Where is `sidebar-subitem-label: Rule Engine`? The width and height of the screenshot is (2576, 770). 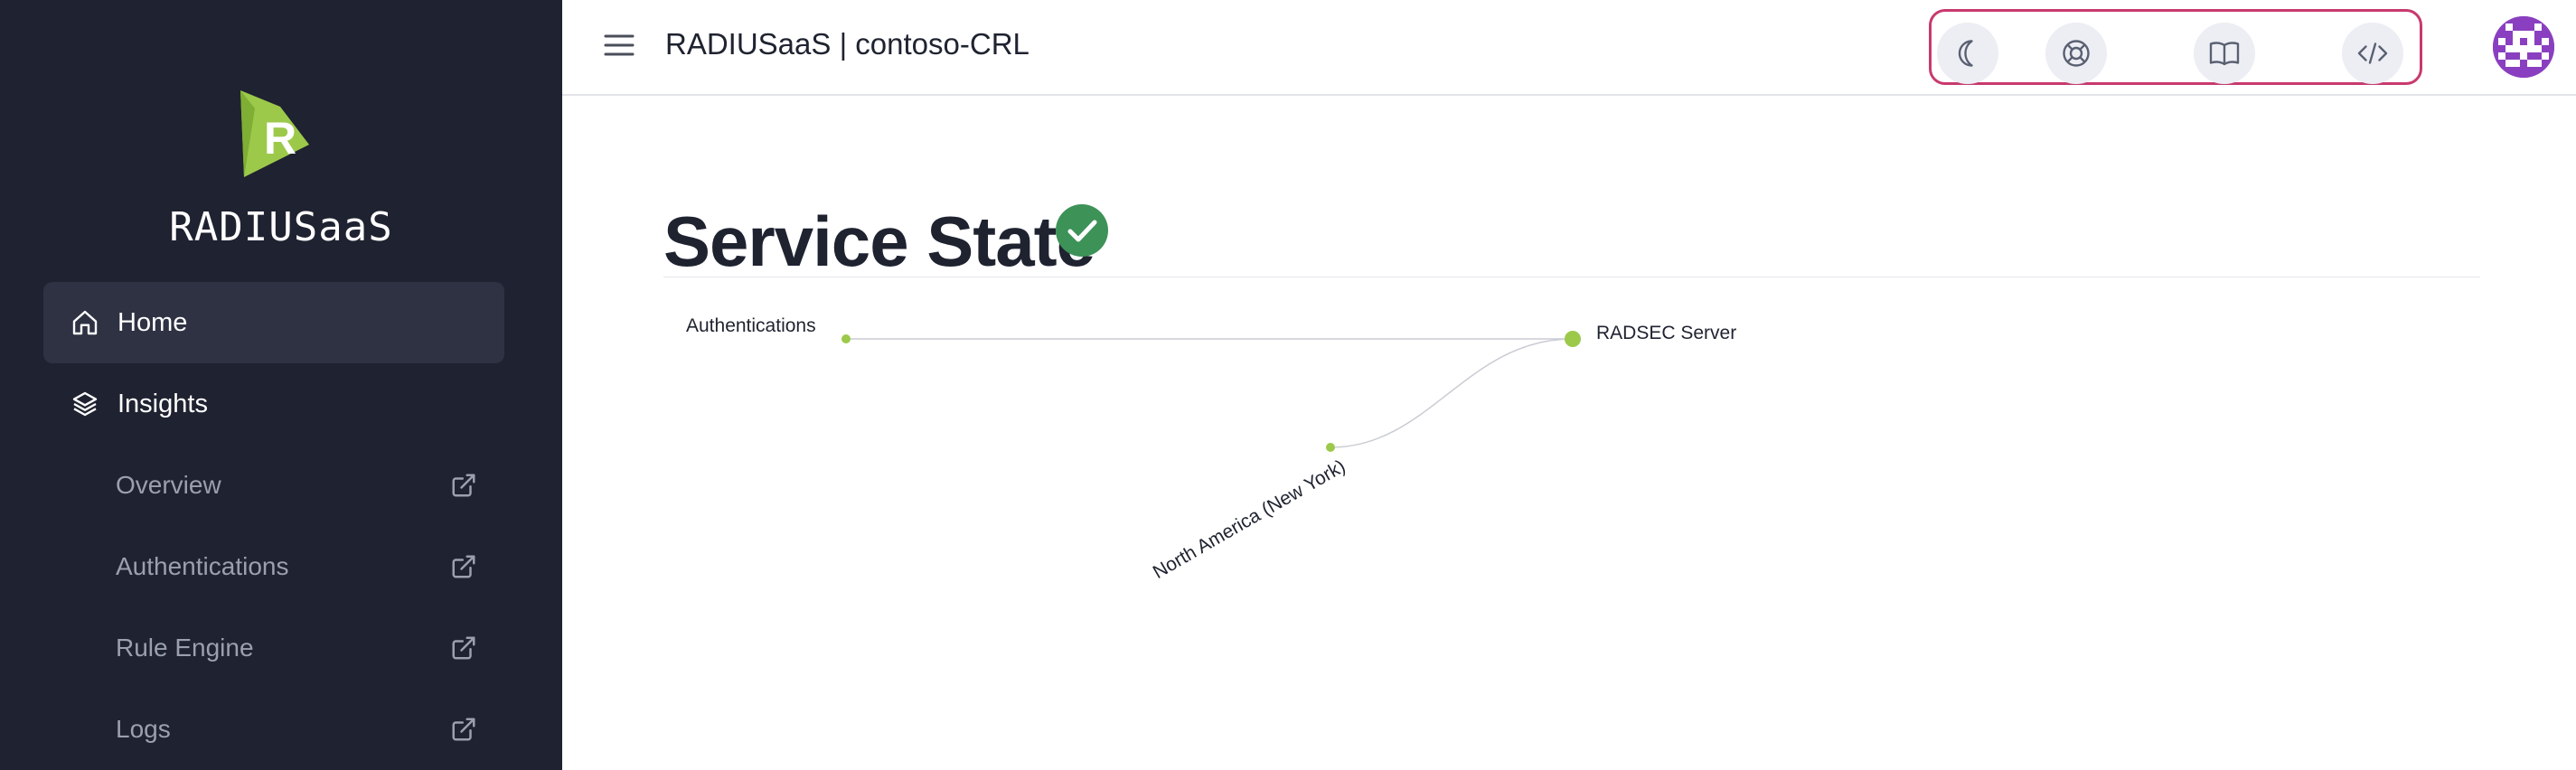 sidebar-subitem-label: Rule Engine is located at coordinates (185, 648).